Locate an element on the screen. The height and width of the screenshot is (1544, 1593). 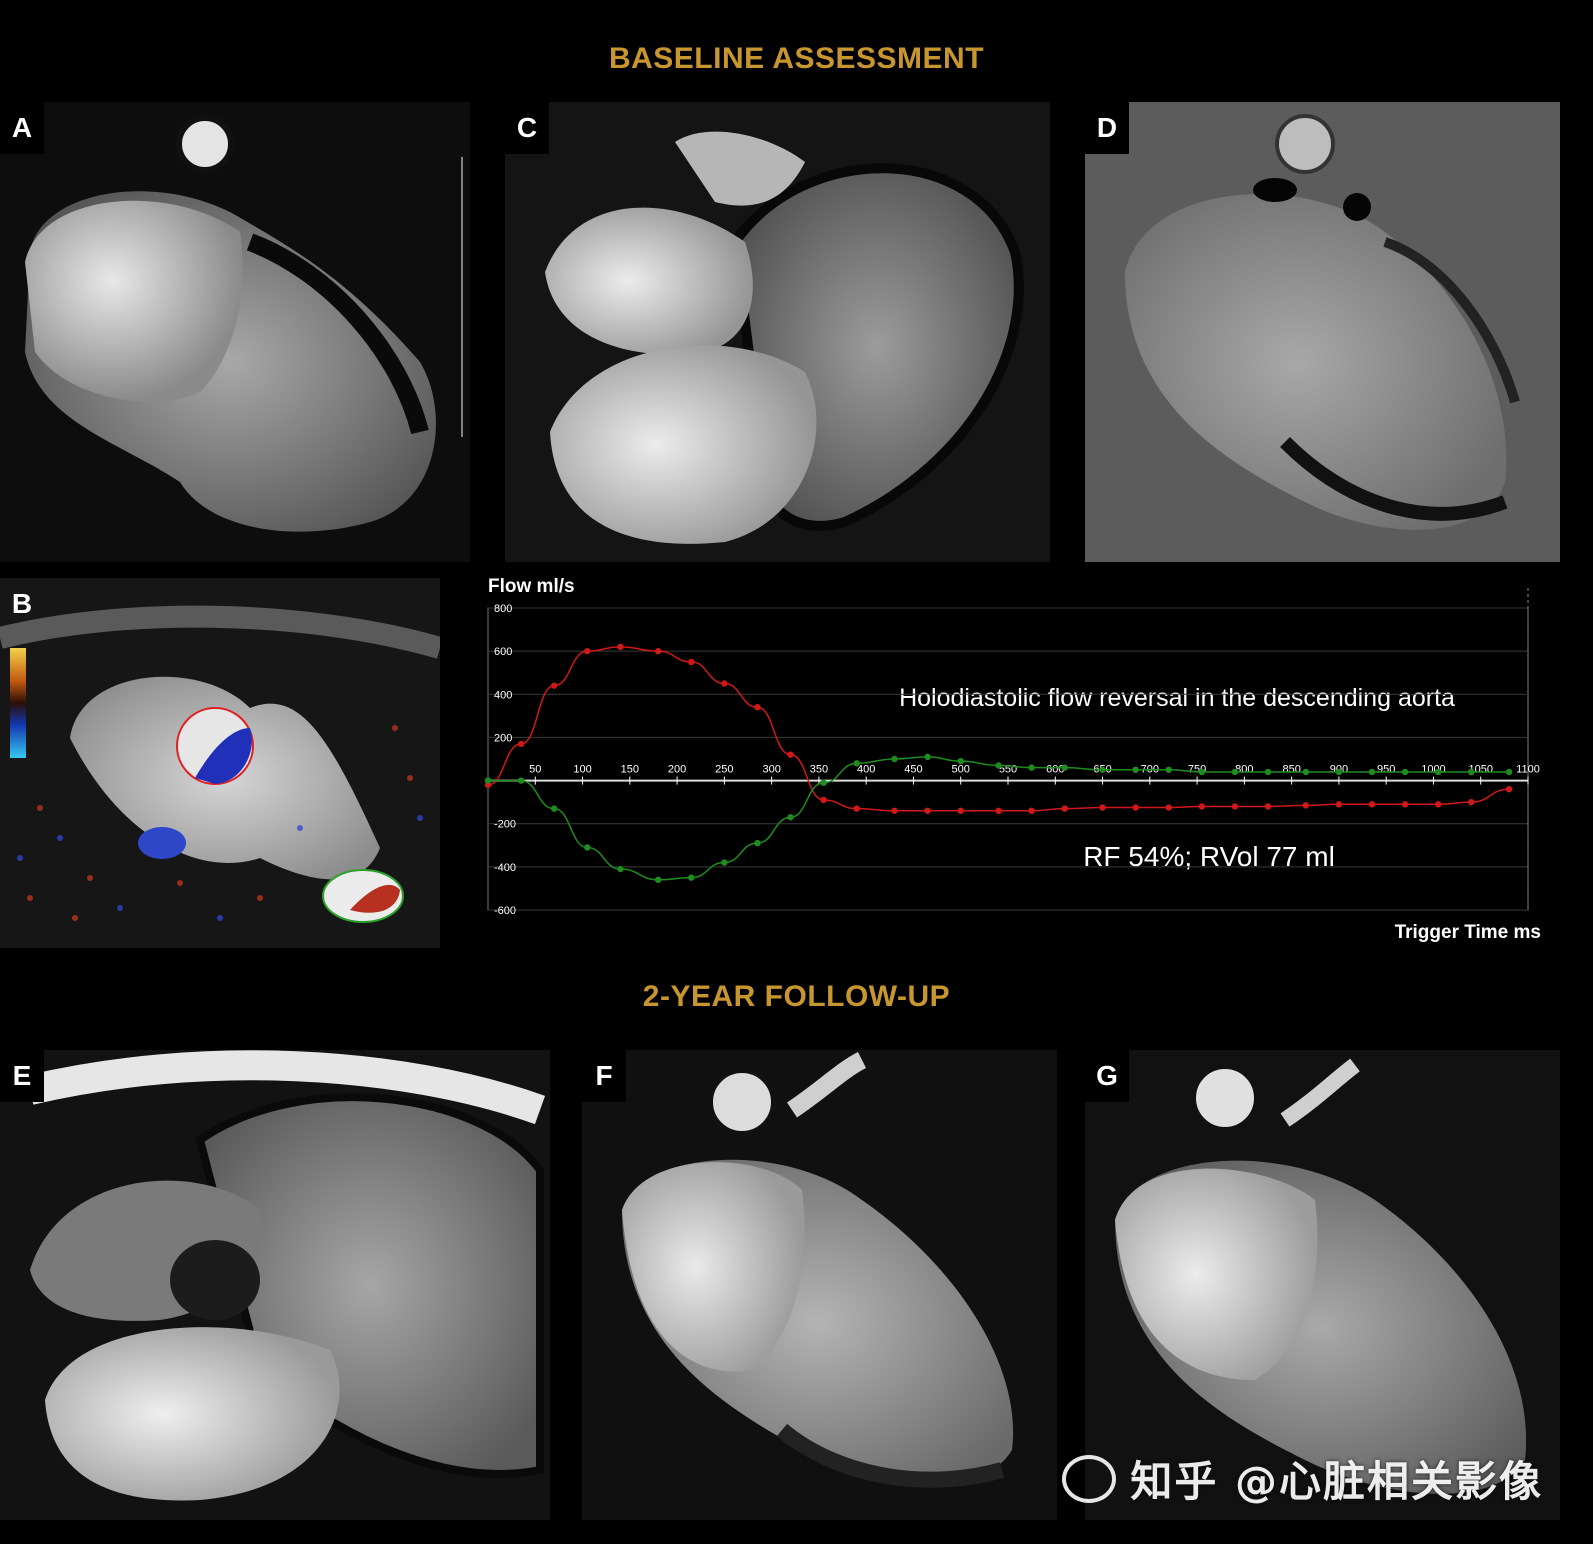
panel-label-g: G is located at coordinates (1107, 1076).